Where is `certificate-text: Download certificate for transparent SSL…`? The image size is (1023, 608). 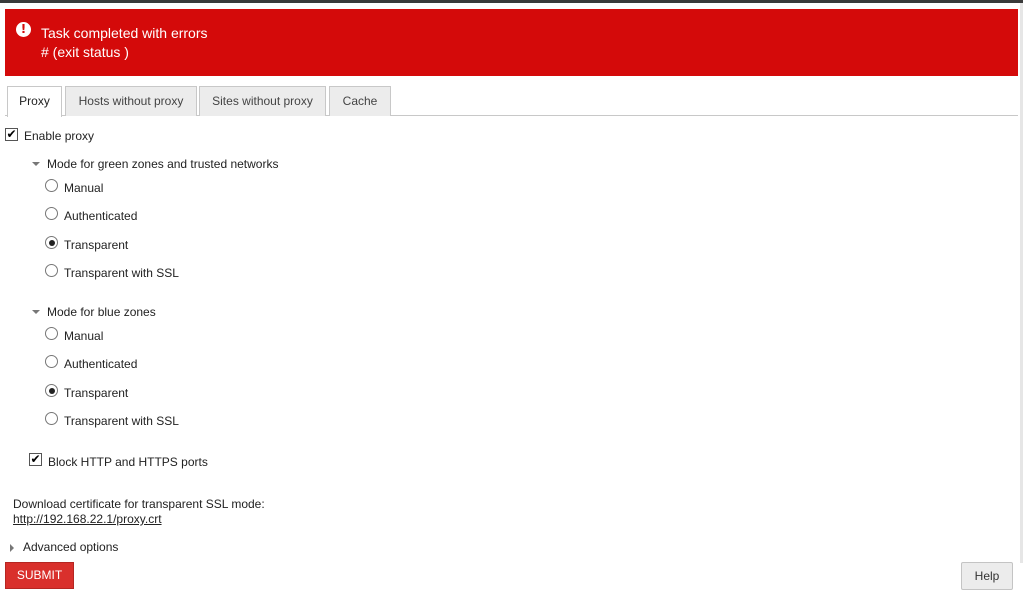
certificate-text: Download certificate for transparent SSL… is located at coordinates (139, 504).